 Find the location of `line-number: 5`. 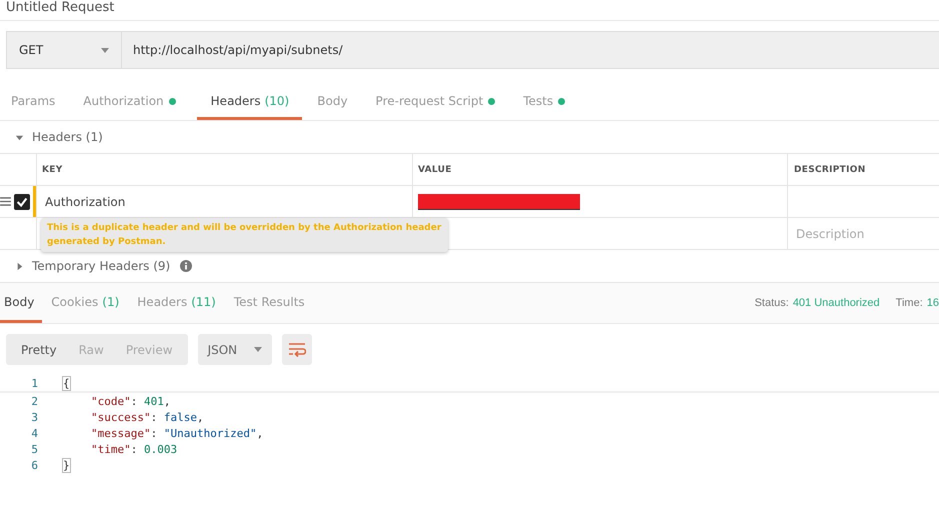

line-number: 5 is located at coordinates (34, 449).